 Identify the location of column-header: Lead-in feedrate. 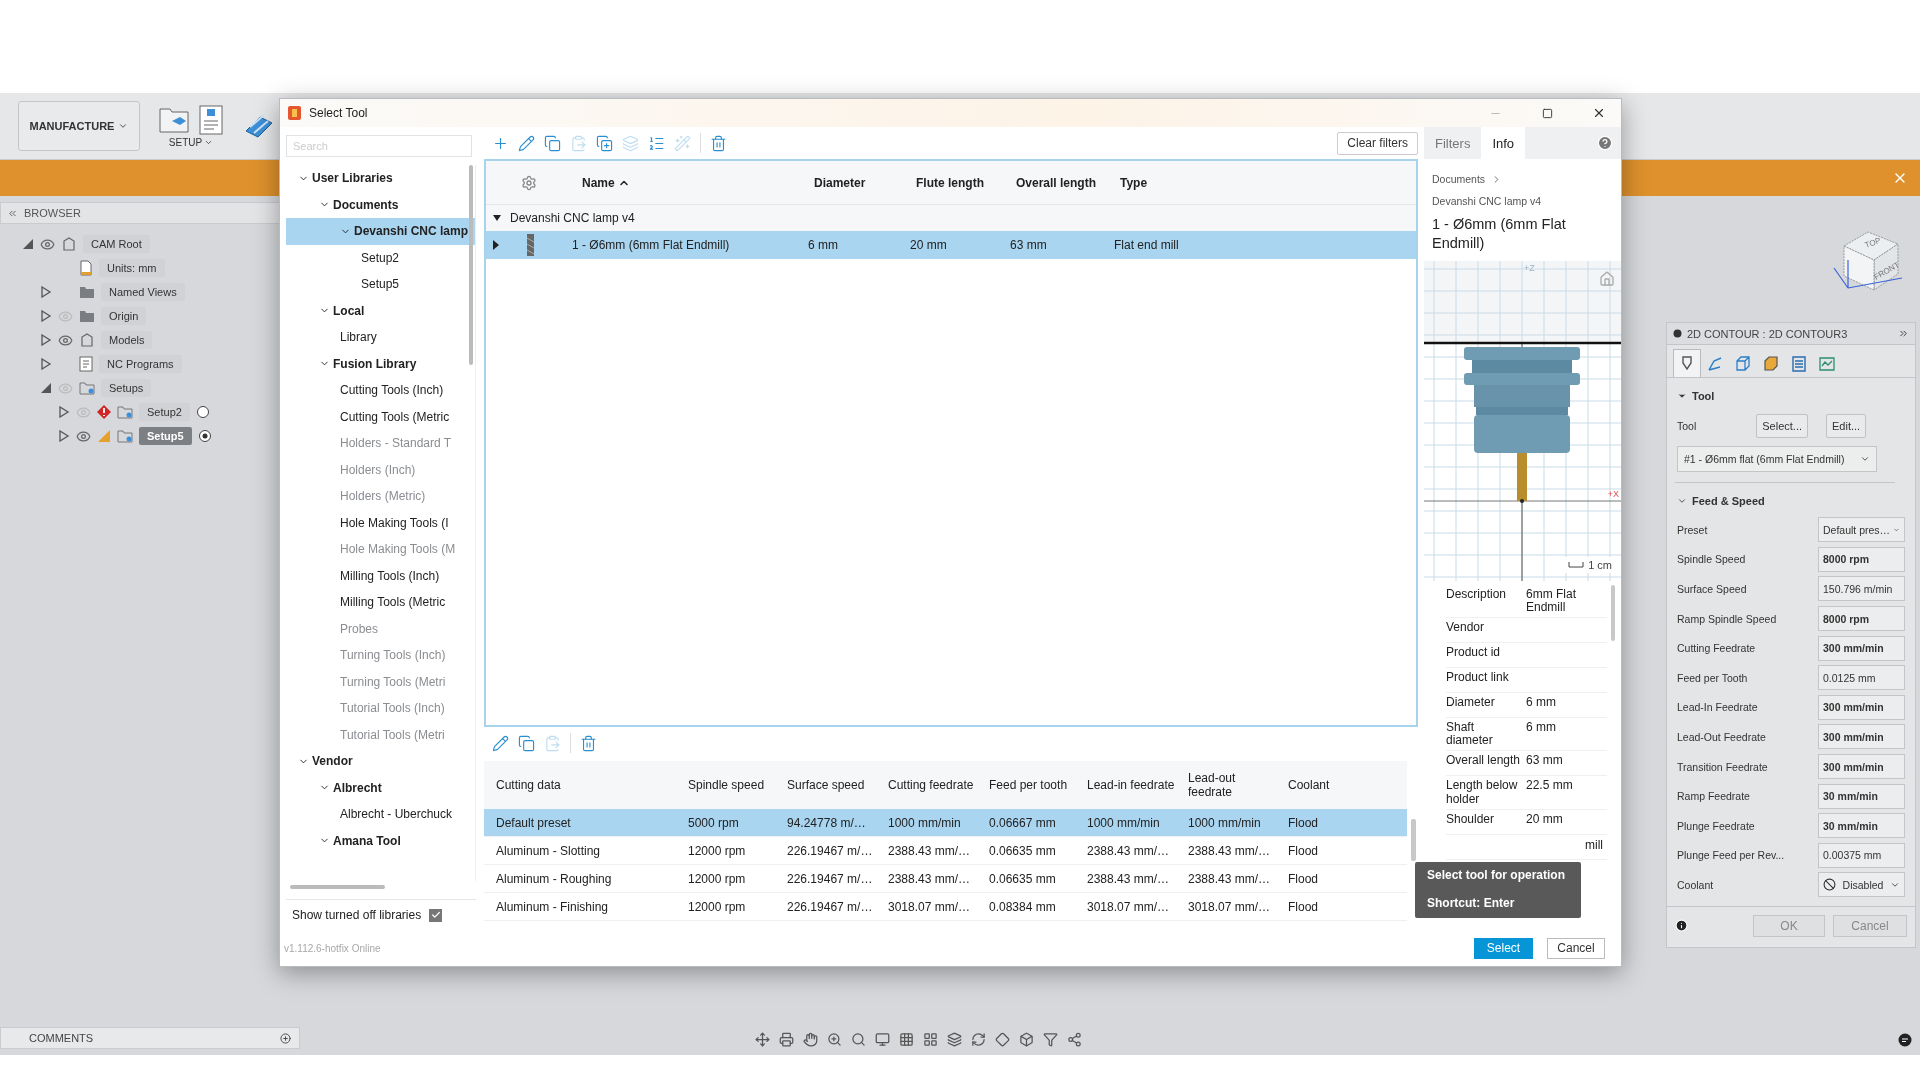
(1125, 785).